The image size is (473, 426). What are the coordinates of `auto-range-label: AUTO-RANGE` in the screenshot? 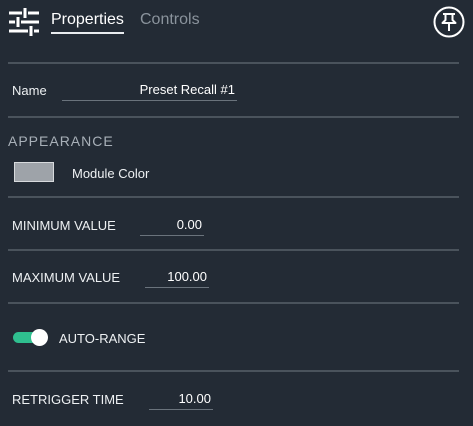 It's located at (102, 338).